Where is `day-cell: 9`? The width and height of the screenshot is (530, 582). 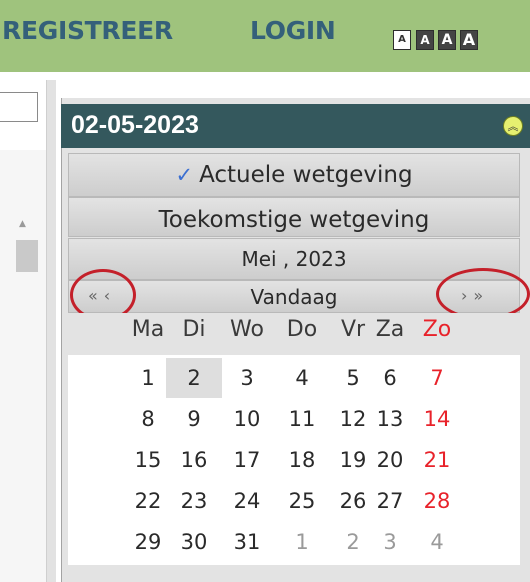
day-cell: 9 is located at coordinates (194, 419).